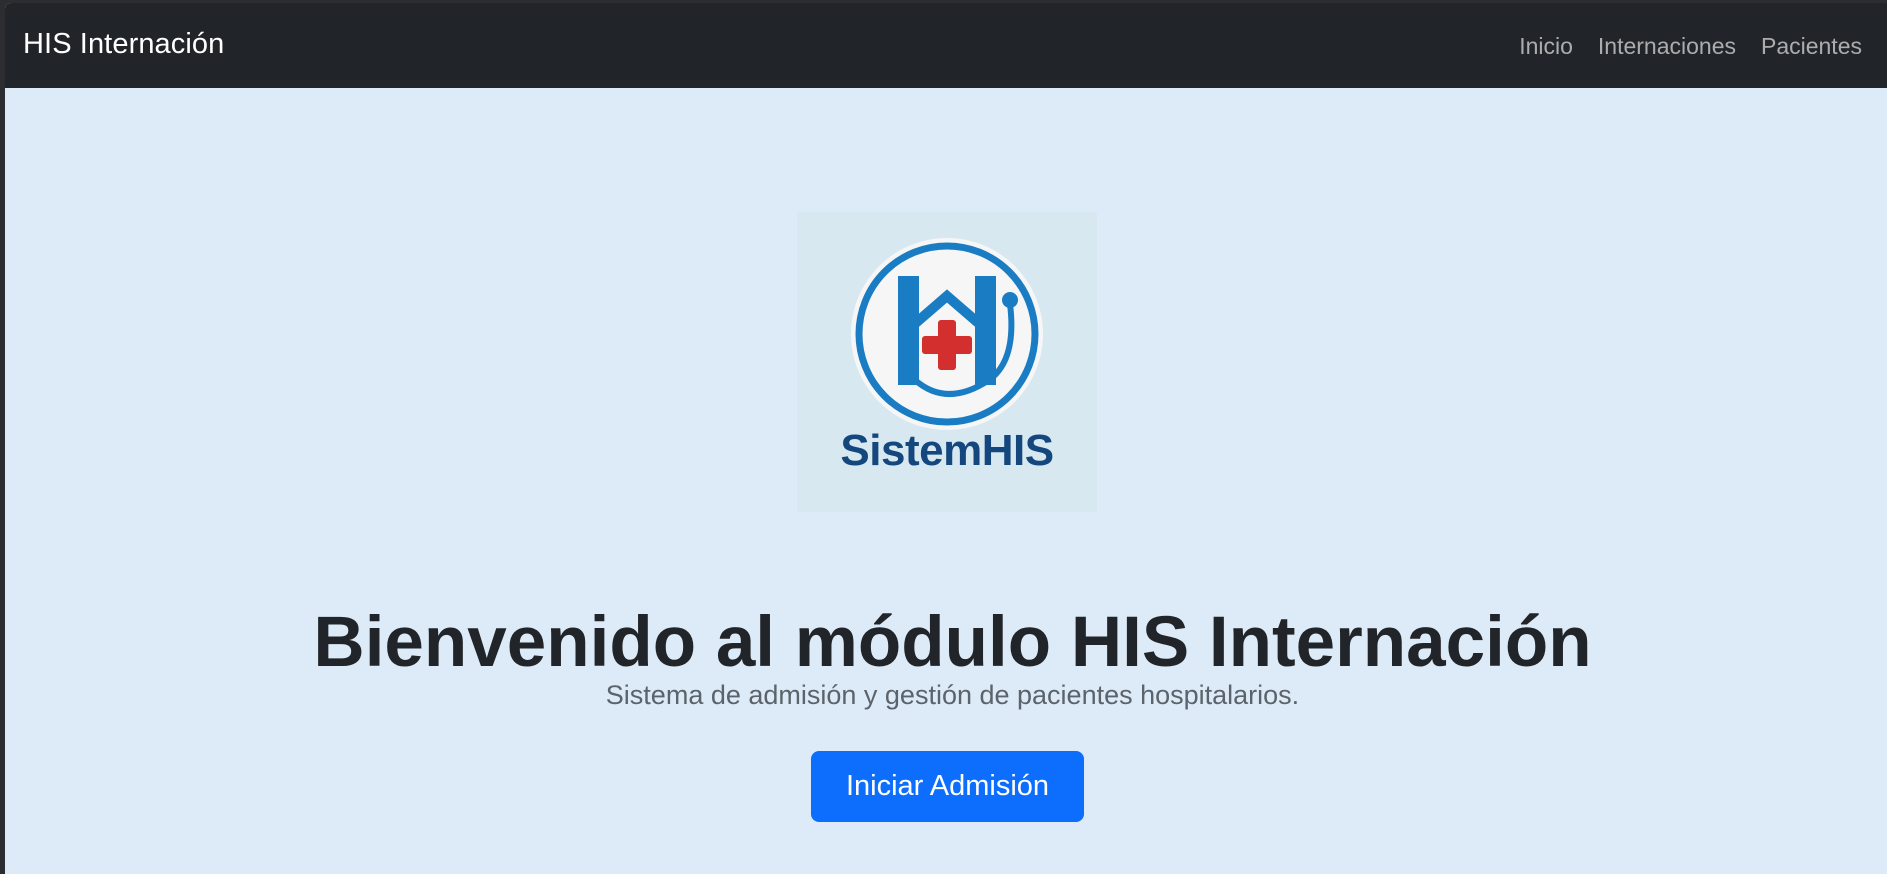  What do you see at coordinates (123, 44) in the screenshot?
I see `navbar-brand: HIS Internación` at bounding box center [123, 44].